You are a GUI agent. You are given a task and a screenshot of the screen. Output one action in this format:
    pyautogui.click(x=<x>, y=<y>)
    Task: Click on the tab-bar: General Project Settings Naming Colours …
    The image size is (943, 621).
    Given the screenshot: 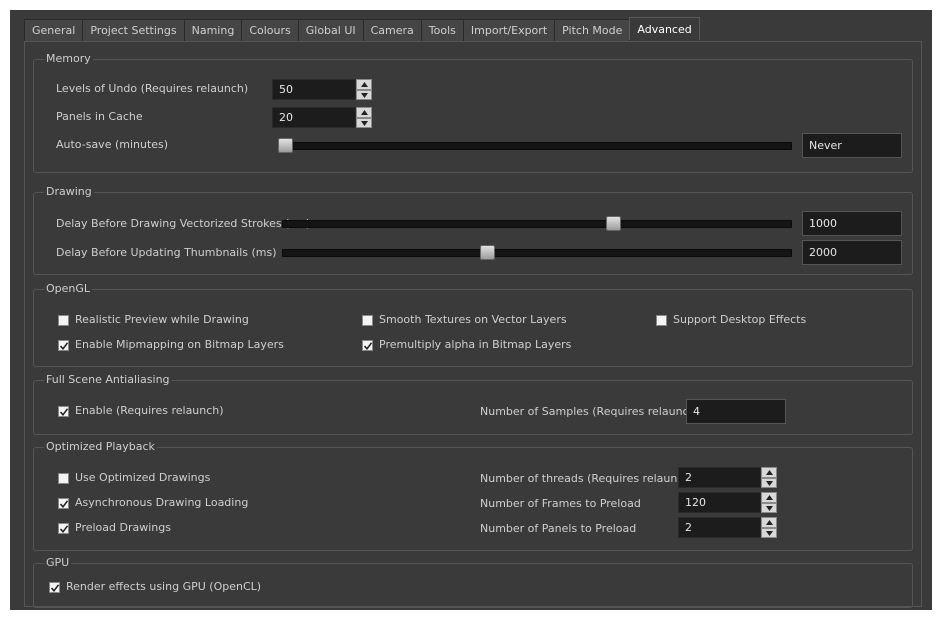 What is the action you would take?
    pyautogui.click(x=362, y=29)
    